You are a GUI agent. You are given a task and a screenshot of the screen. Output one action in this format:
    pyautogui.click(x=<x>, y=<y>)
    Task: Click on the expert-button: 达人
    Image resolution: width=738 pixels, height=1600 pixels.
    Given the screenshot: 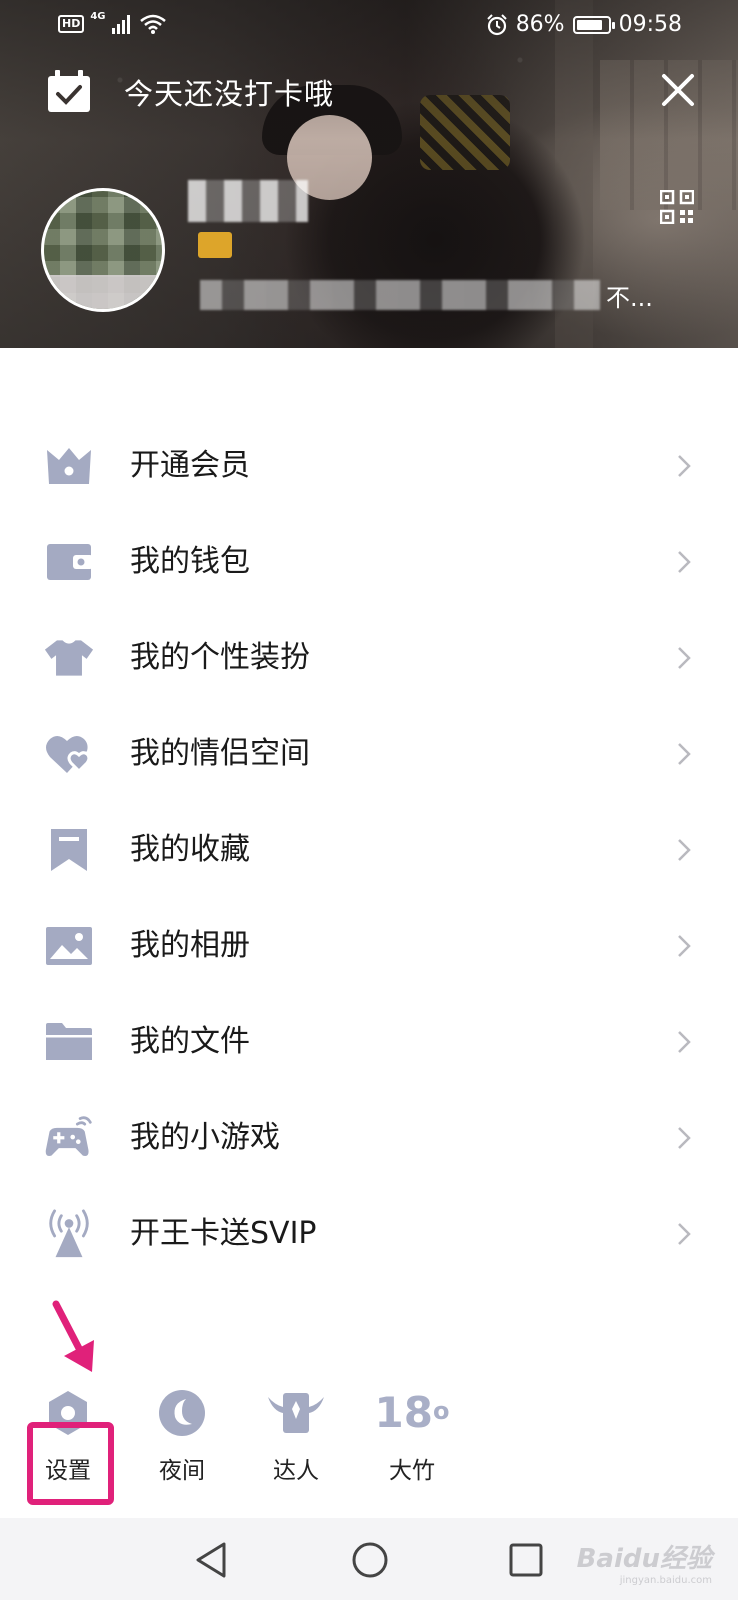 What is the action you would take?
    pyautogui.click(x=296, y=1435)
    